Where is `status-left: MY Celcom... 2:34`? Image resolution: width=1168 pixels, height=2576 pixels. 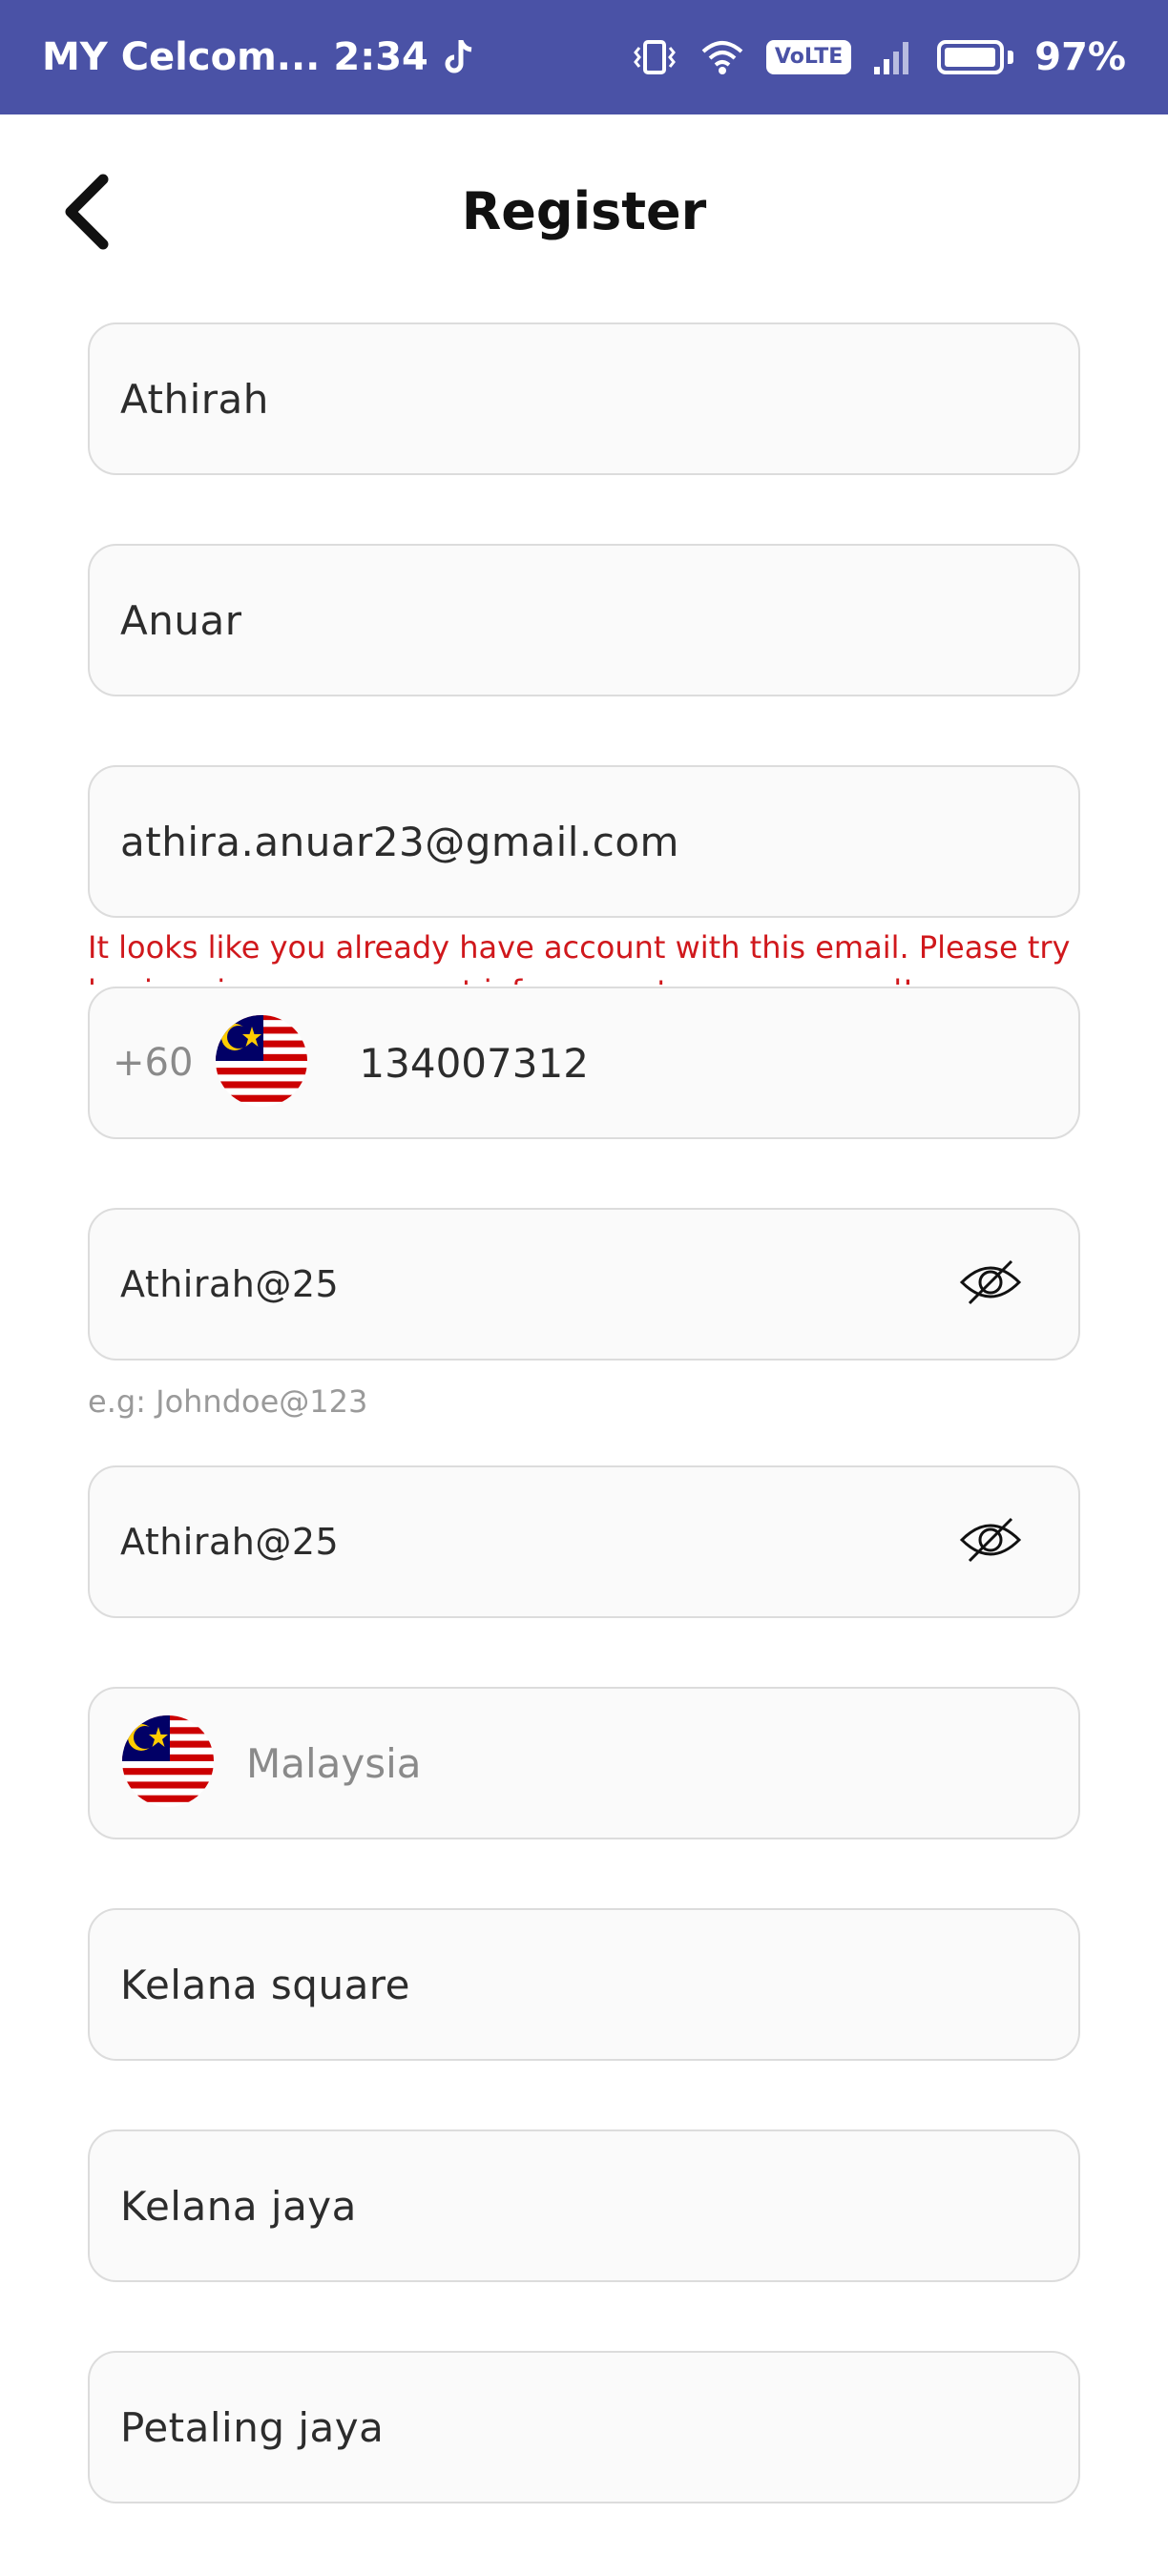
status-left: MY Celcom... 2:34 is located at coordinates (258, 57).